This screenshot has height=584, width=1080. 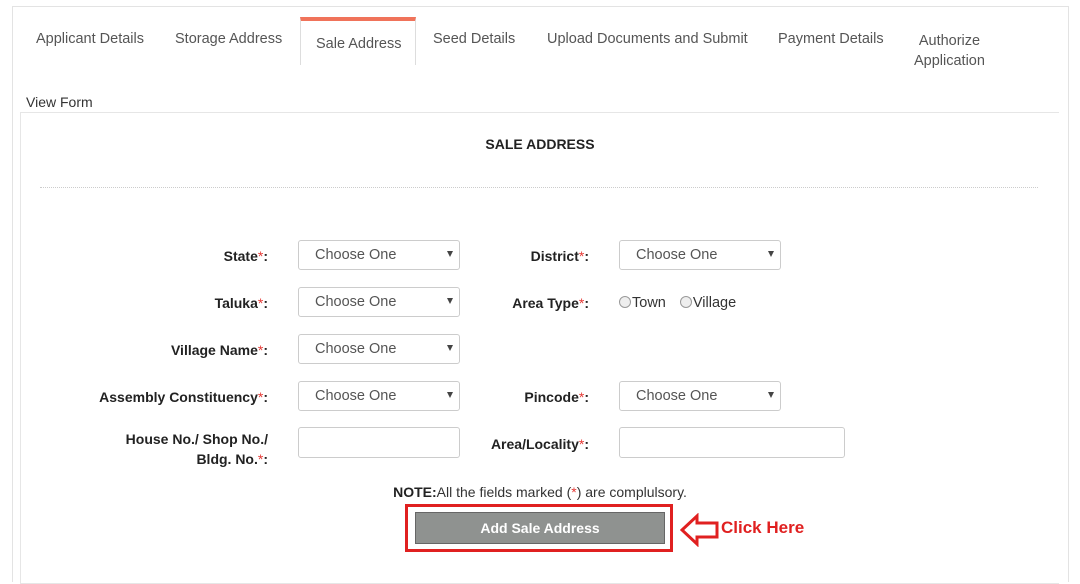 What do you see at coordinates (625, 302) in the screenshot?
I see `town-radio` at bounding box center [625, 302].